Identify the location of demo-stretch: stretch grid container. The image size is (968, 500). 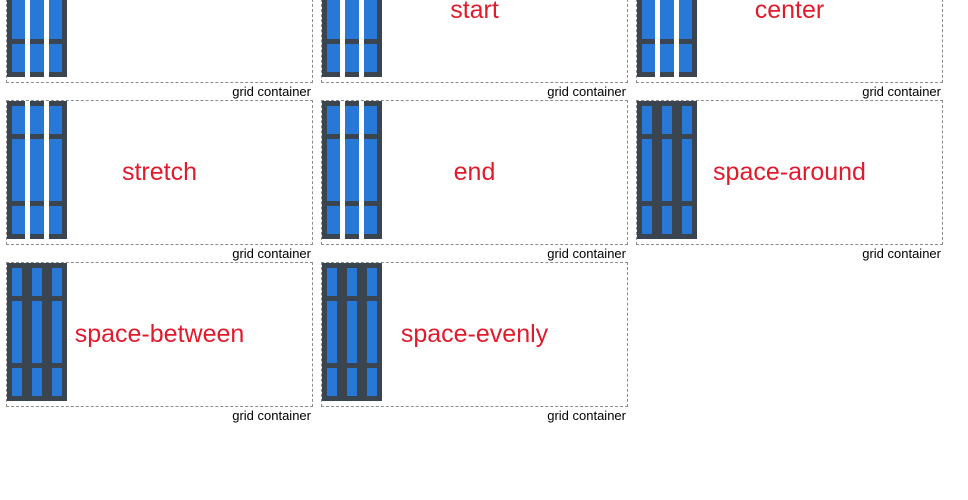
(159, 180).